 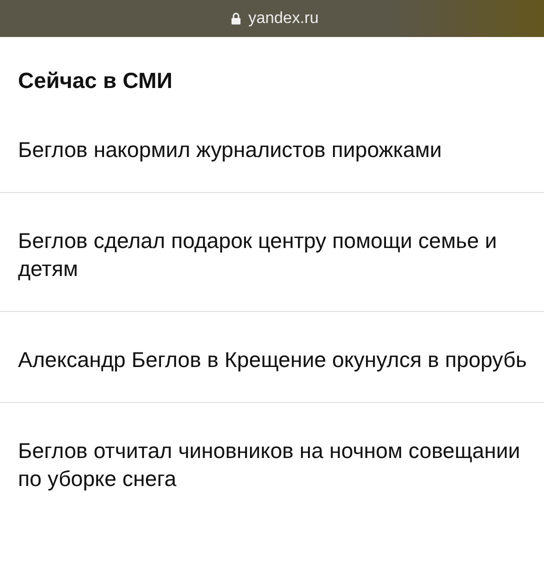 What do you see at coordinates (283, 19) in the screenshot?
I see `url-text: yandex.ru` at bounding box center [283, 19].